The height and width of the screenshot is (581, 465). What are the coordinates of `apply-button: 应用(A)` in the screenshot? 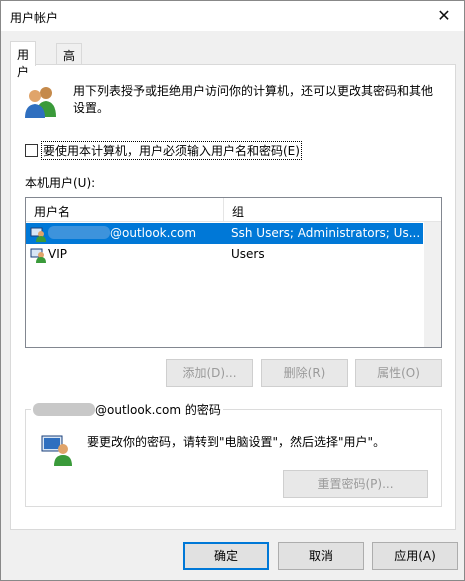 It's located at (415, 556).